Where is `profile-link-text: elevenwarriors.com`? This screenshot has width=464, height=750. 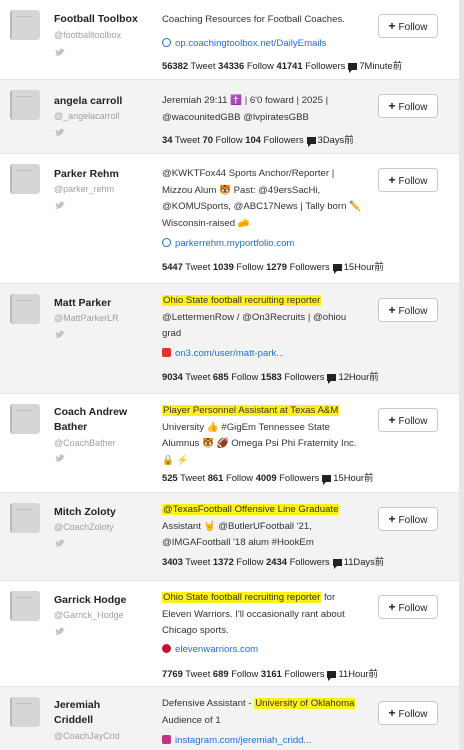
profile-link-text: elevenwarriors.com is located at coordinates (217, 649).